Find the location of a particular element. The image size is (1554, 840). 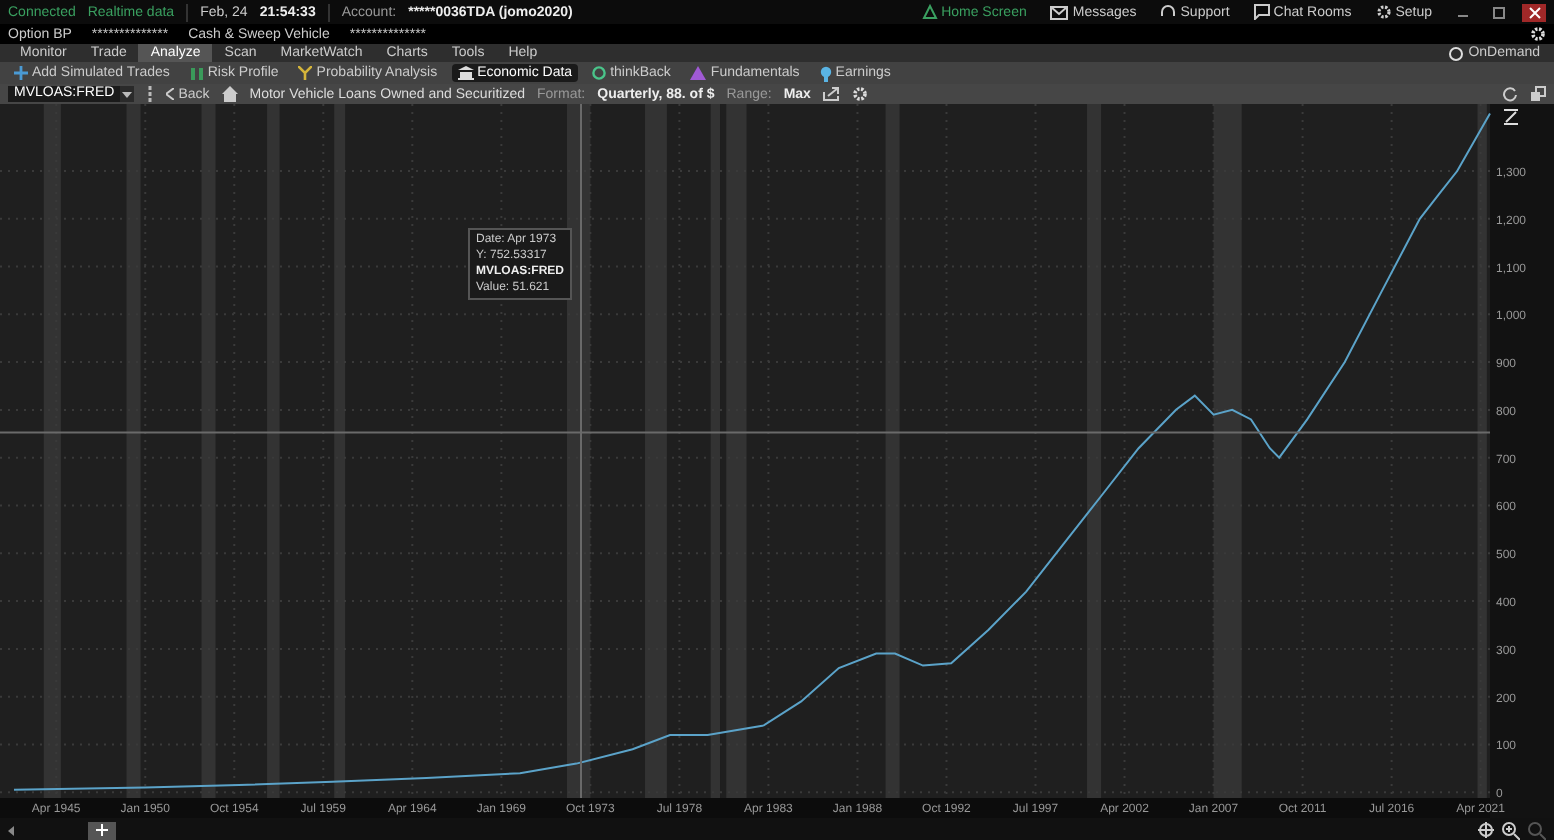

triangle-icon is located at coordinates (698, 73).